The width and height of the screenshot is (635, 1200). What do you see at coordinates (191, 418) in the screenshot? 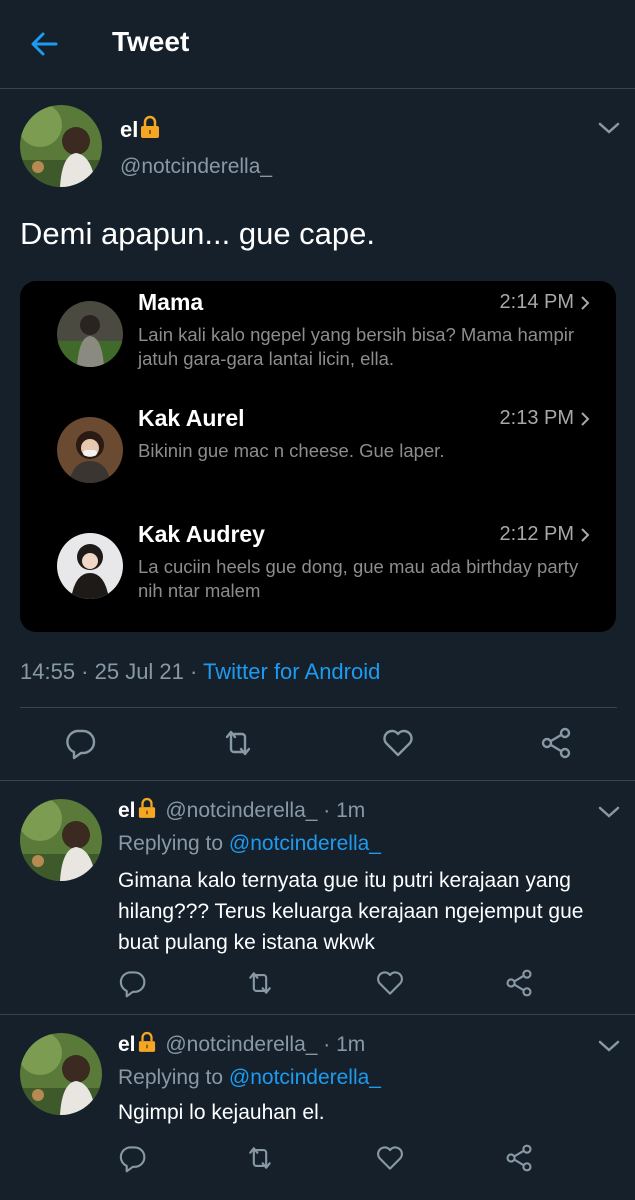
I see `contact-name: Kak Aurel` at bounding box center [191, 418].